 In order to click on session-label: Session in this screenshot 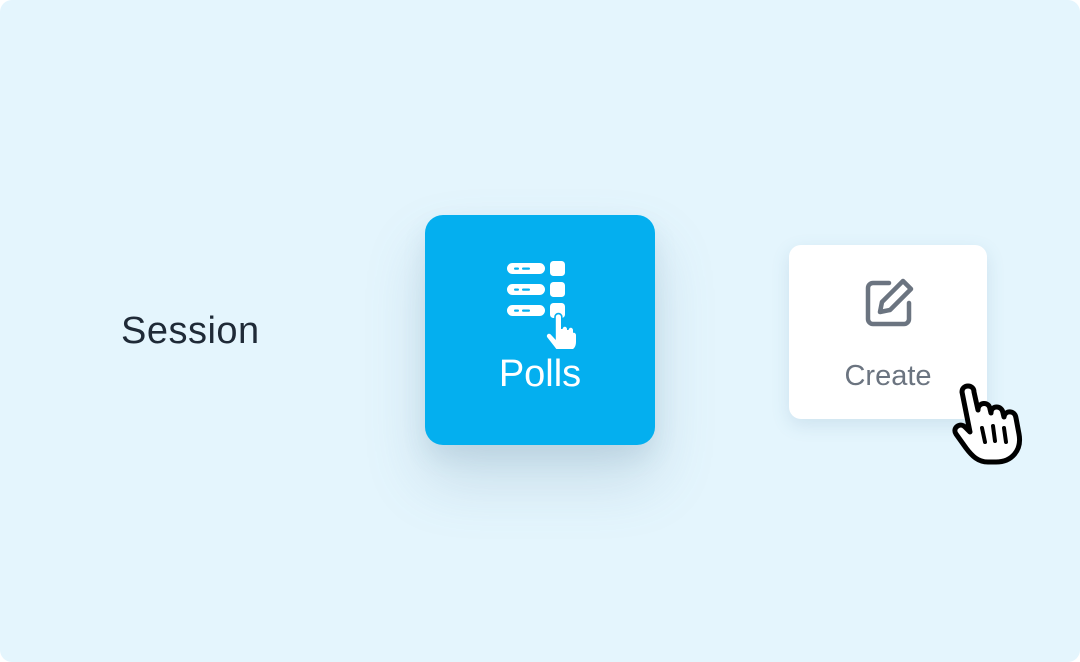, I will do `click(190, 331)`.